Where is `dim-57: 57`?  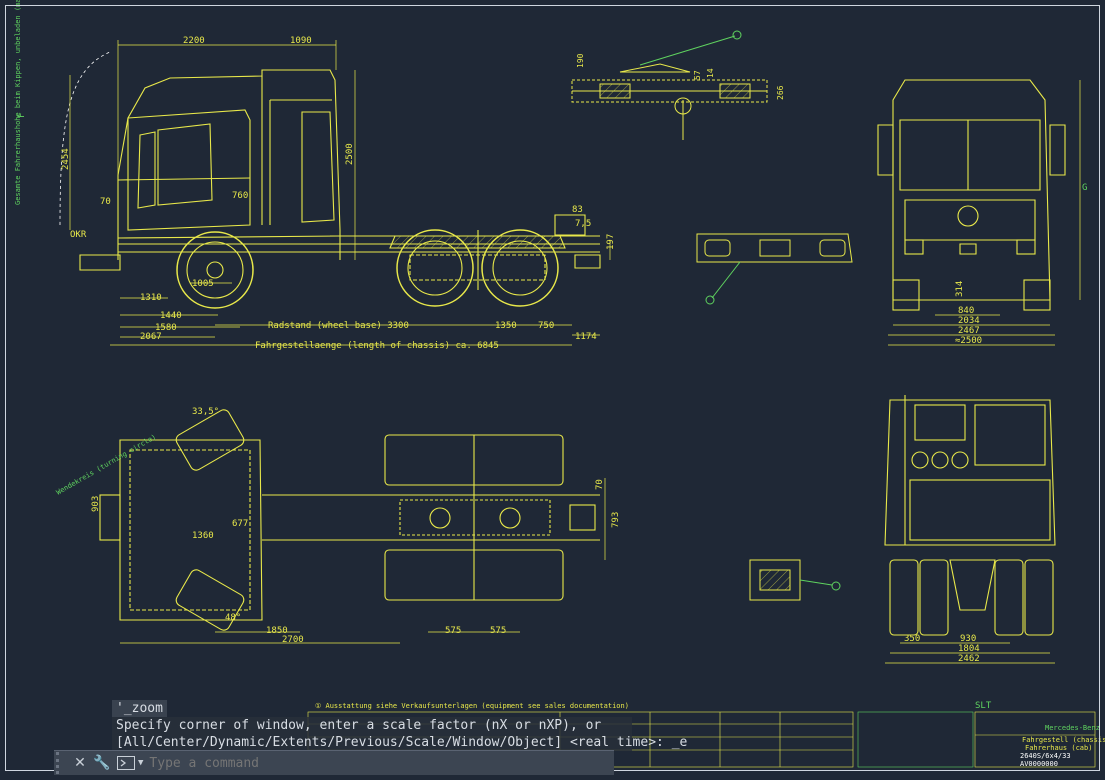 dim-57: 57 is located at coordinates (697, 75).